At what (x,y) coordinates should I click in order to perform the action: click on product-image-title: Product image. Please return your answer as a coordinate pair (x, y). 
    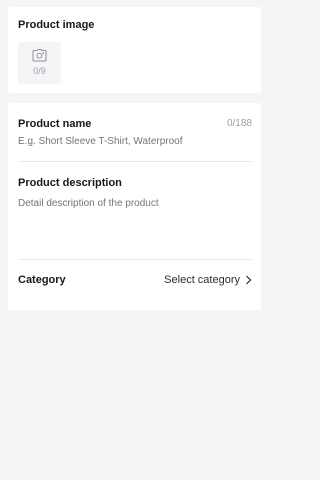
    Looking at the image, I should click on (56, 25).